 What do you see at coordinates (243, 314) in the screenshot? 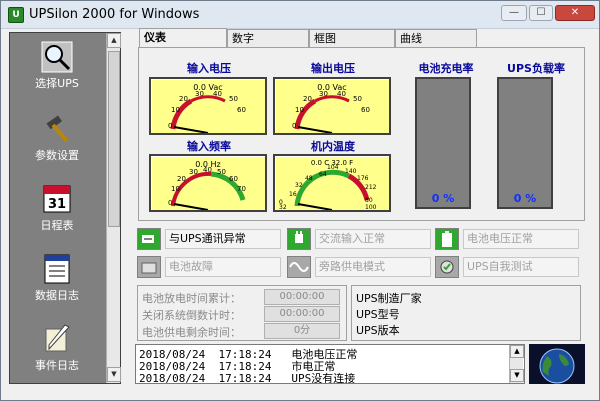
I see `timer-row: 关闭系统倒数计时： 00:00:00` at bounding box center [243, 314].